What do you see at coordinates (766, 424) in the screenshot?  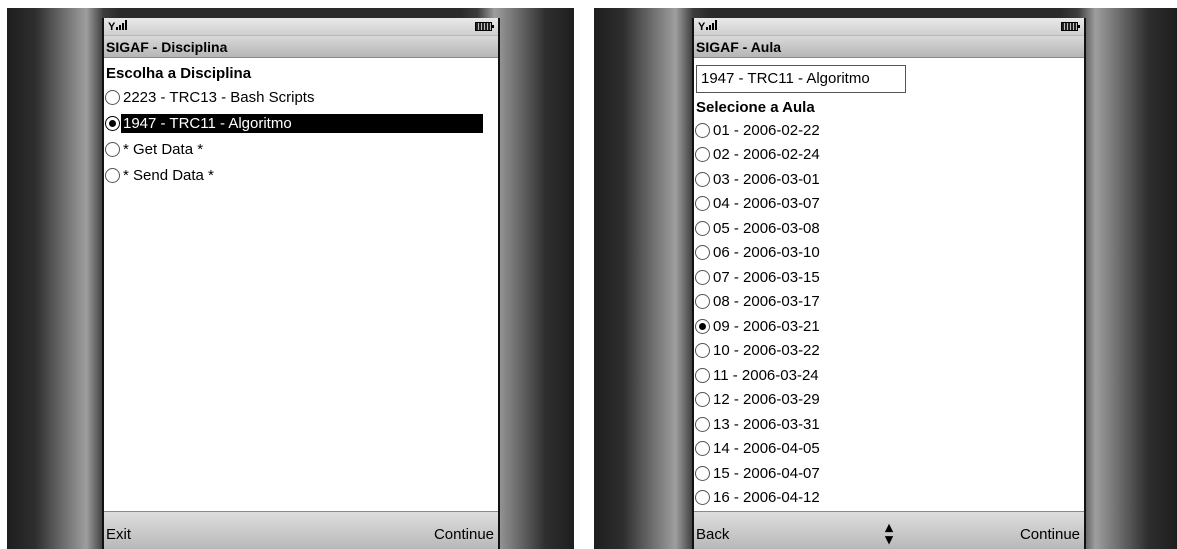 I see `option-label: 13 - 2006-03-31` at bounding box center [766, 424].